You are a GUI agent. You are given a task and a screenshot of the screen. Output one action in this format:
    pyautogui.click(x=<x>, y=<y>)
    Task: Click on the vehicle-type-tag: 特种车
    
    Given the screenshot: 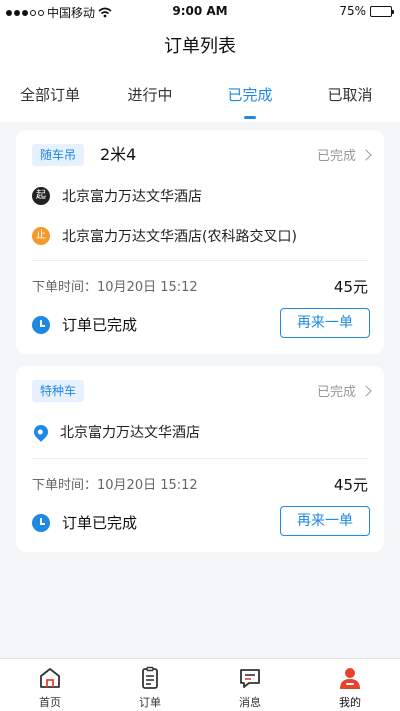 What is the action you would take?
    pyautogui.click(x=58, y=391)
    